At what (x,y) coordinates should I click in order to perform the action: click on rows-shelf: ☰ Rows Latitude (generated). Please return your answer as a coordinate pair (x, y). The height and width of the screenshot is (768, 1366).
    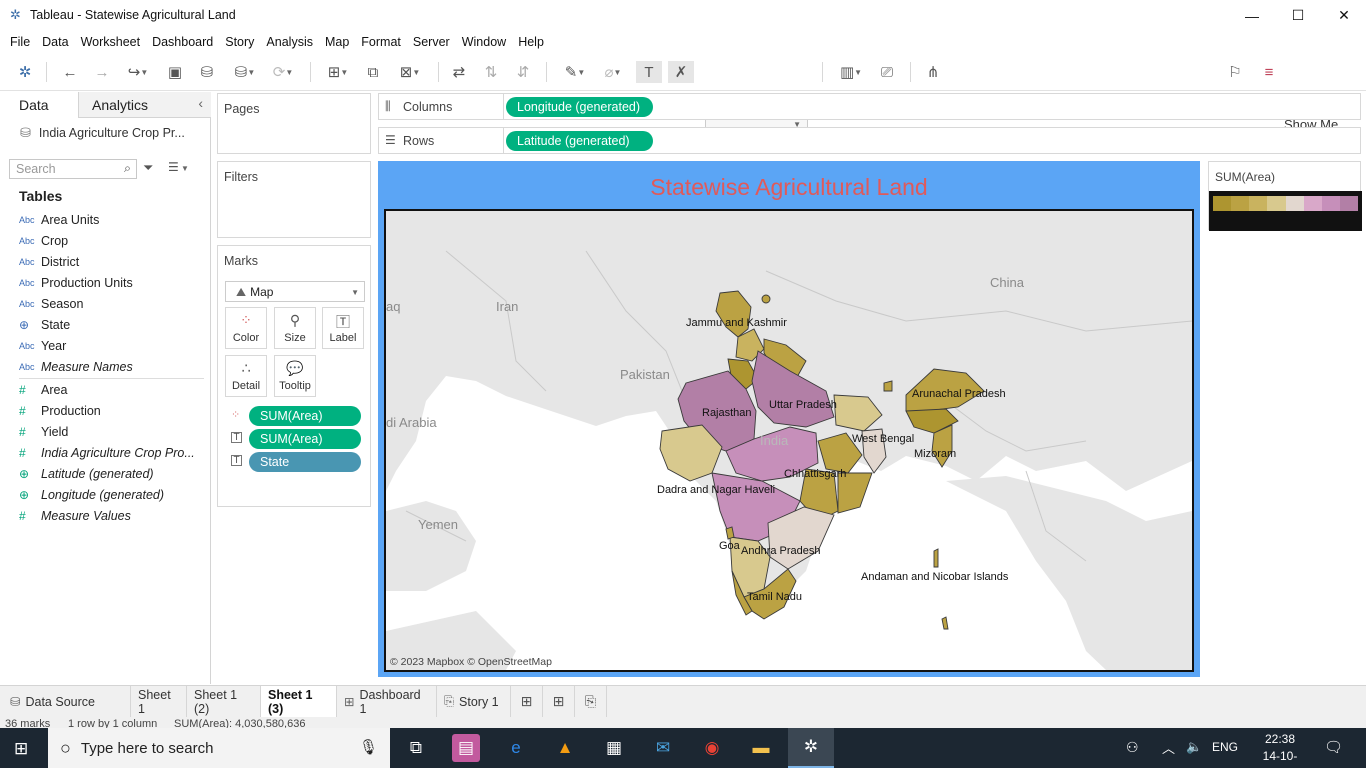
    Looking at the image, I should click on (869, 140).